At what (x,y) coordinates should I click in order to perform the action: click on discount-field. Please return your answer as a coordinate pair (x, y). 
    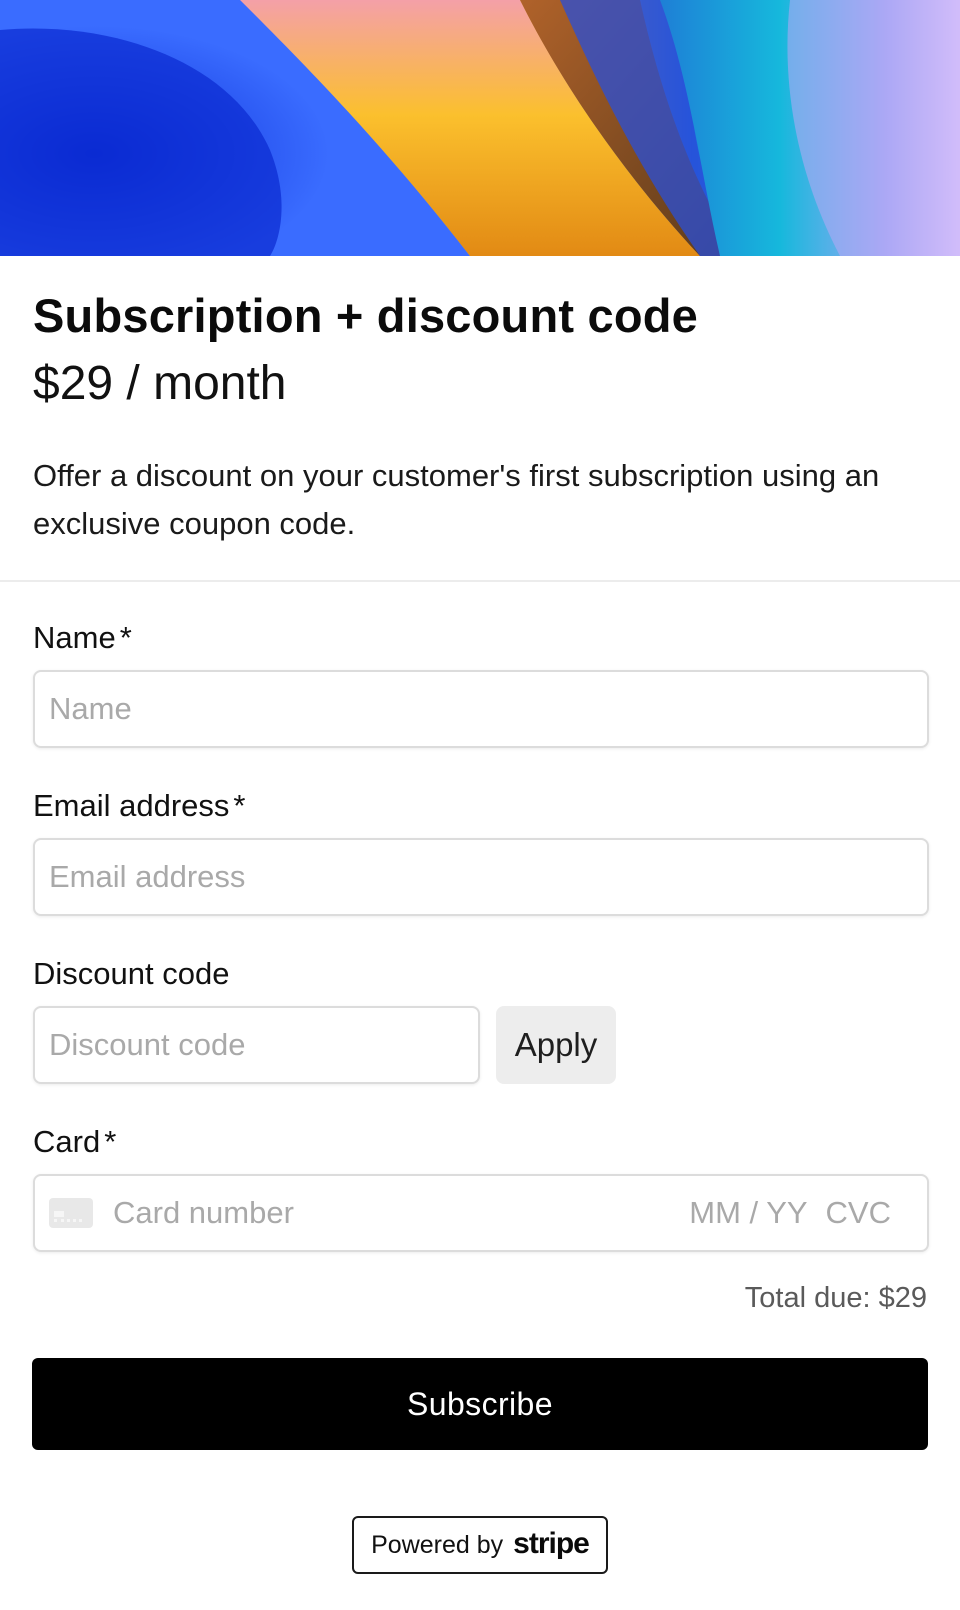
    Looking at the image, I should click on (256, 1045).